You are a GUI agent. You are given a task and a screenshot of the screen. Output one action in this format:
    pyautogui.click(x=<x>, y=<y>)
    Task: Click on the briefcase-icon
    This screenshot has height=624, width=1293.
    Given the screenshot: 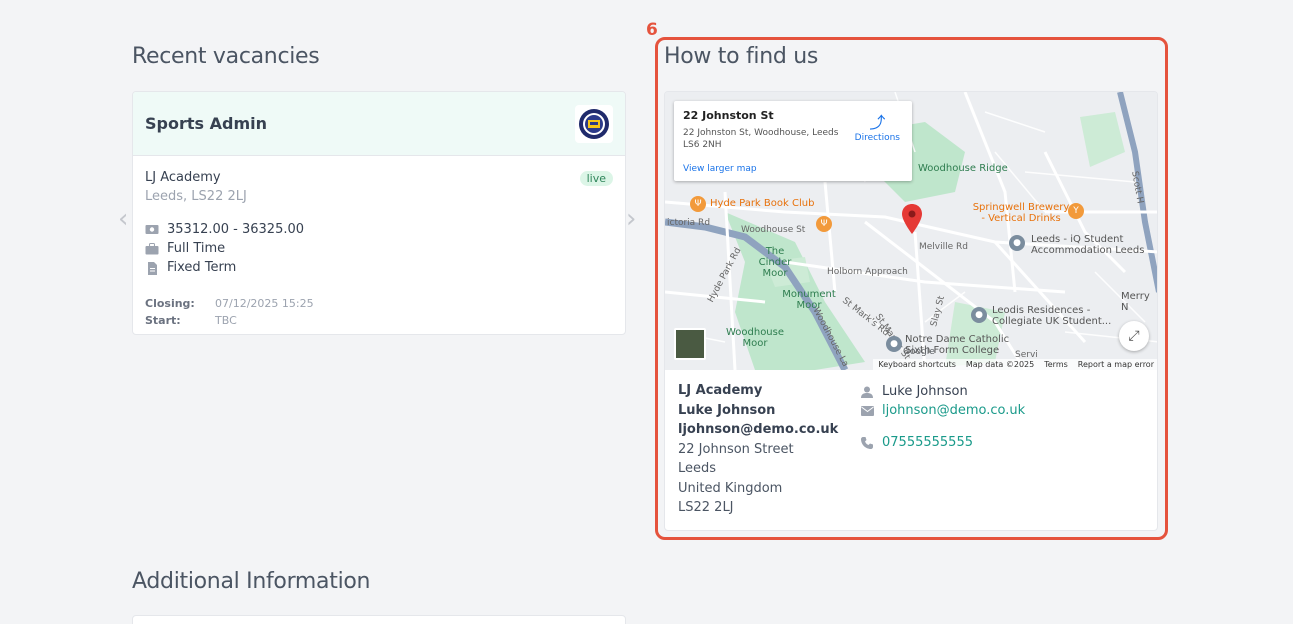 What is the action you would take?
    pyautogui.click(x=152, y=248)
    